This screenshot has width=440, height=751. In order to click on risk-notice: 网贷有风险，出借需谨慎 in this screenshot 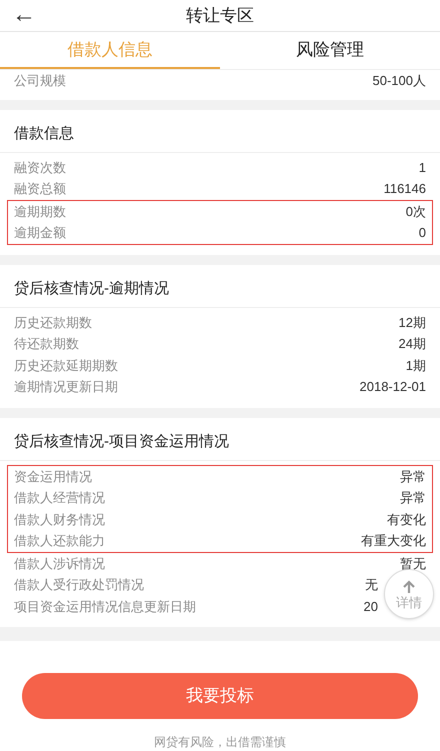, I will do `click(220, 742)`.